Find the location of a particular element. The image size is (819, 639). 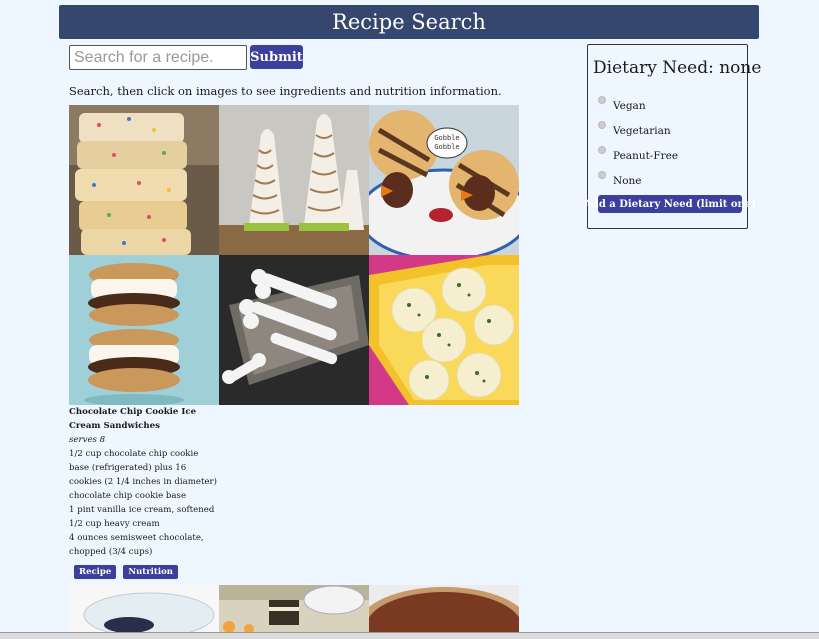

add-dietary-need-button: Add a Dietary Need (limit one) is located at coordinates (670, 204).